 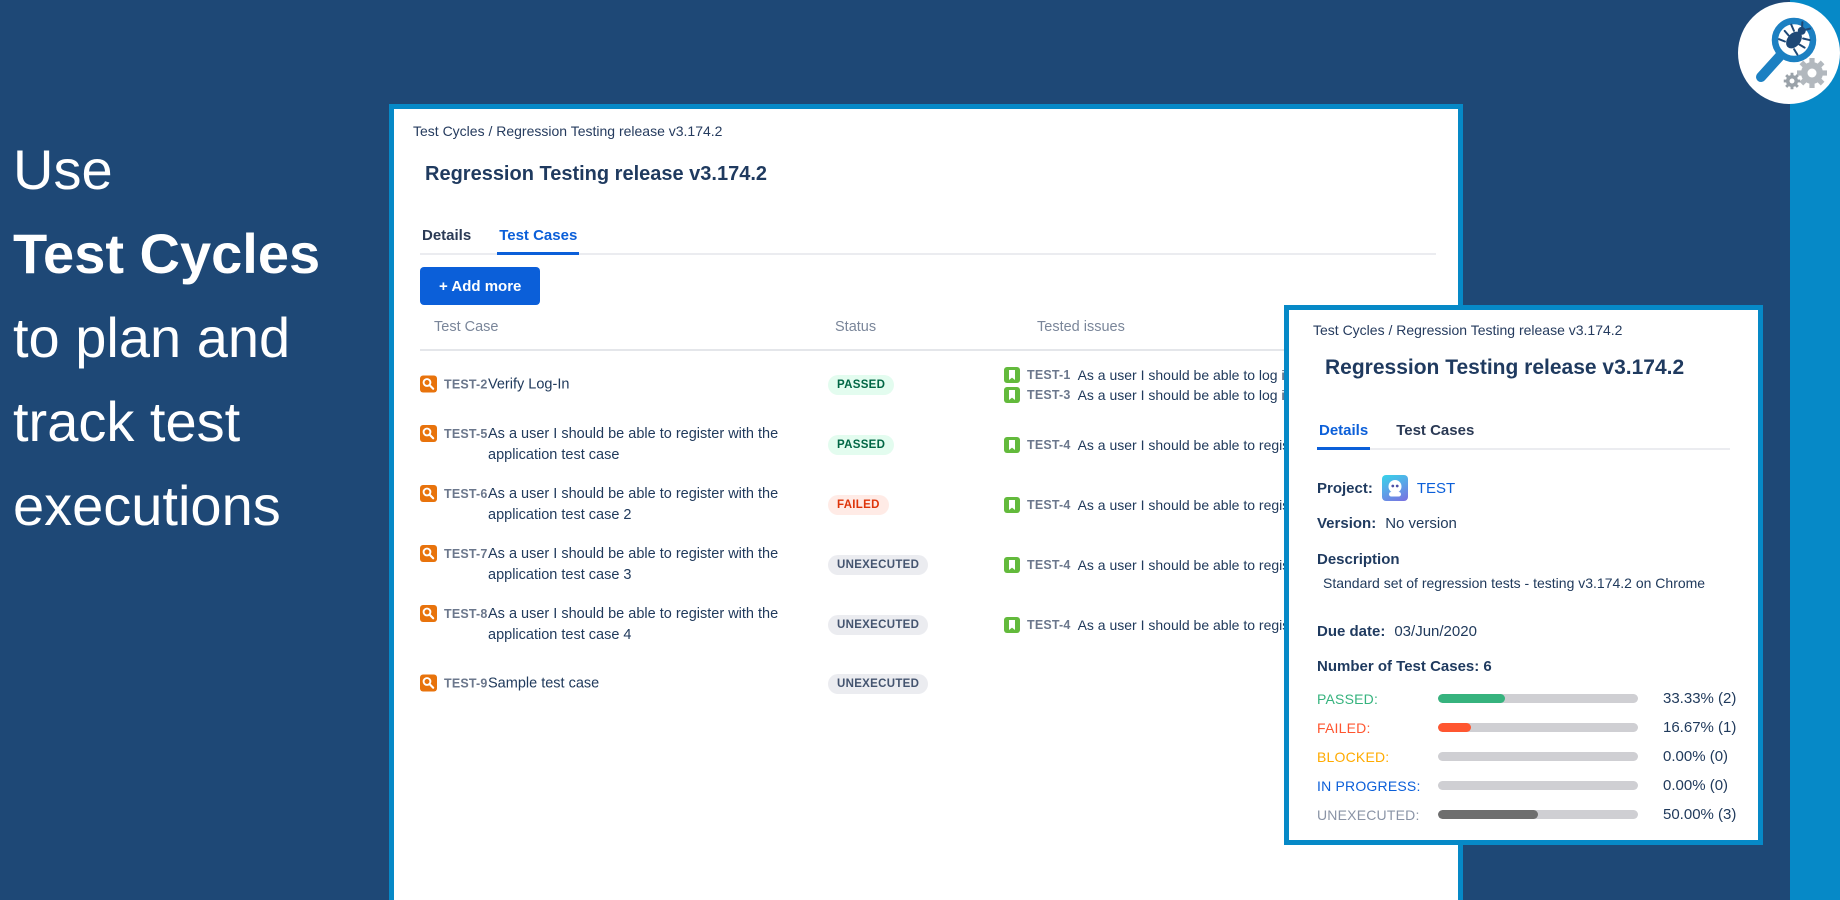 I want to click on progress-value: 0.00% (0), so click(x=1696, y=785).